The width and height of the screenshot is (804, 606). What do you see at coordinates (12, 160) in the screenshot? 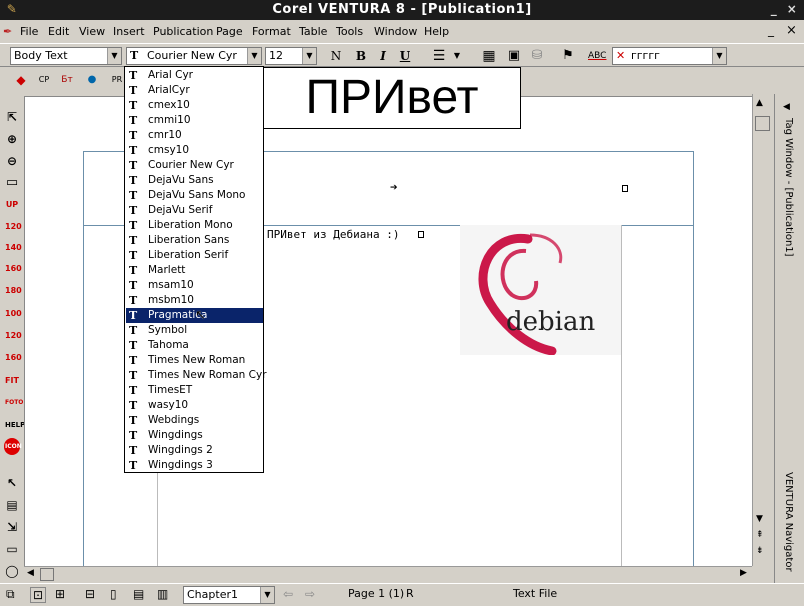
I see `zoom-out-icon: ⊖` at bounding box center [12, 160].